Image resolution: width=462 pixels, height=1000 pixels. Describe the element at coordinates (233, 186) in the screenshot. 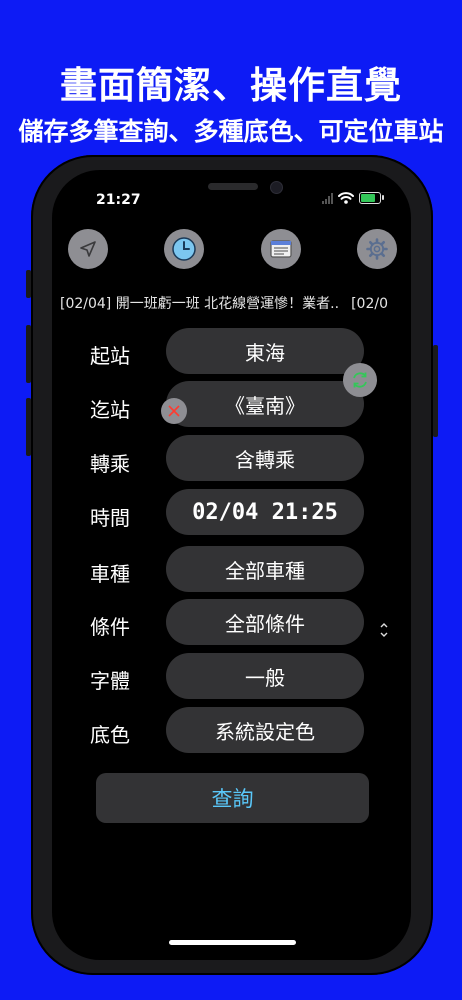

I see `phone-speaker` at that location.